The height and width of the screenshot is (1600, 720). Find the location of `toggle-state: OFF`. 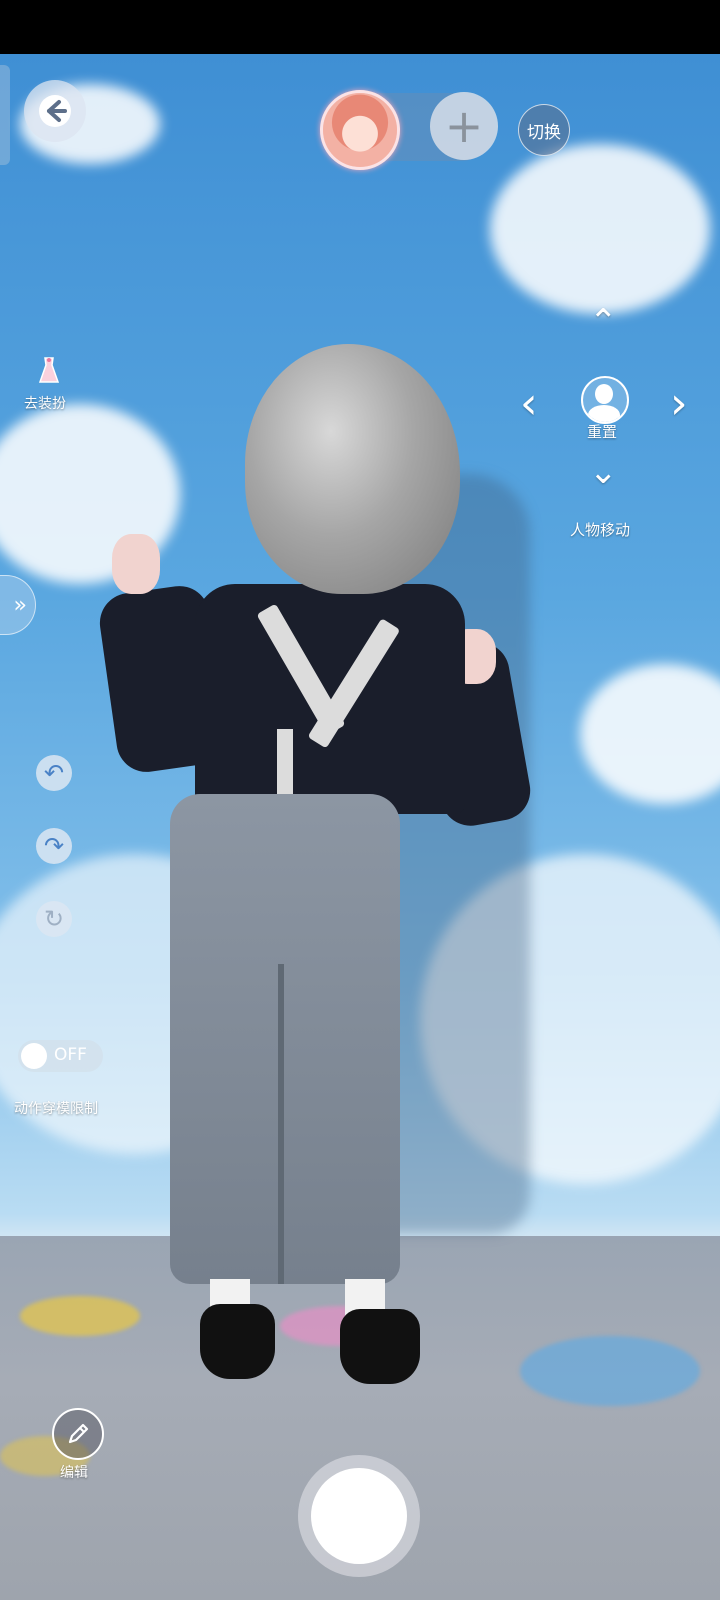

toggle-state: OFF is located at coordinates (70, 1055).